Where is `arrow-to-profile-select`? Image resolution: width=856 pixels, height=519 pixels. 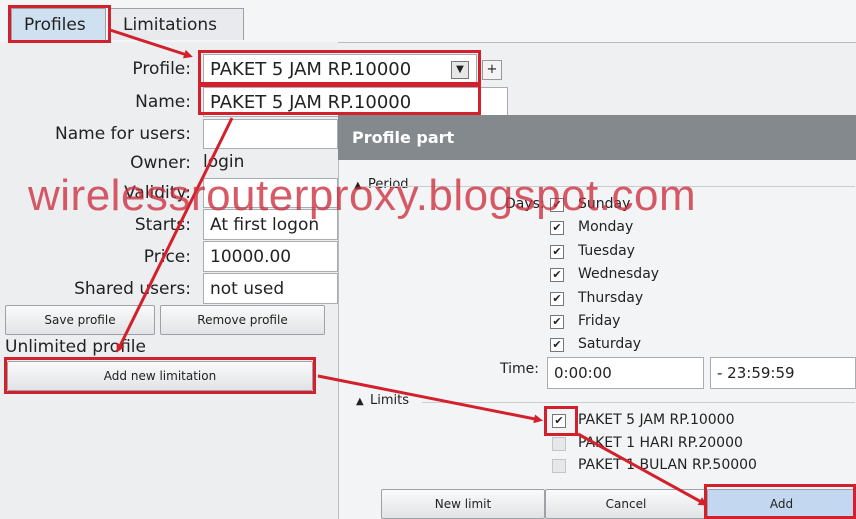 arrow-to-profile-select is located at coordinates (151, 43).